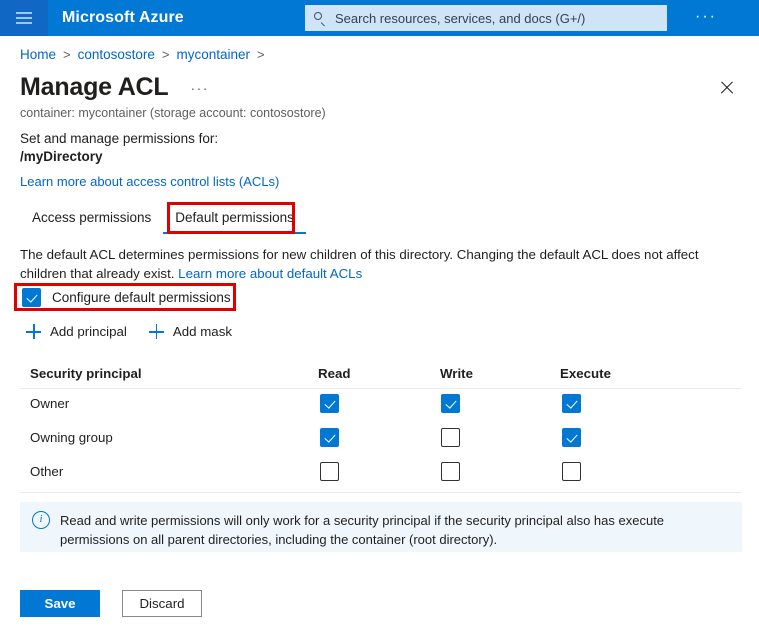 The image size is (759, 629). What do you see at coordinates (94, 87) in the screenshot?
I see `page-title: Manage ACL` at bounding box center [94, 87].